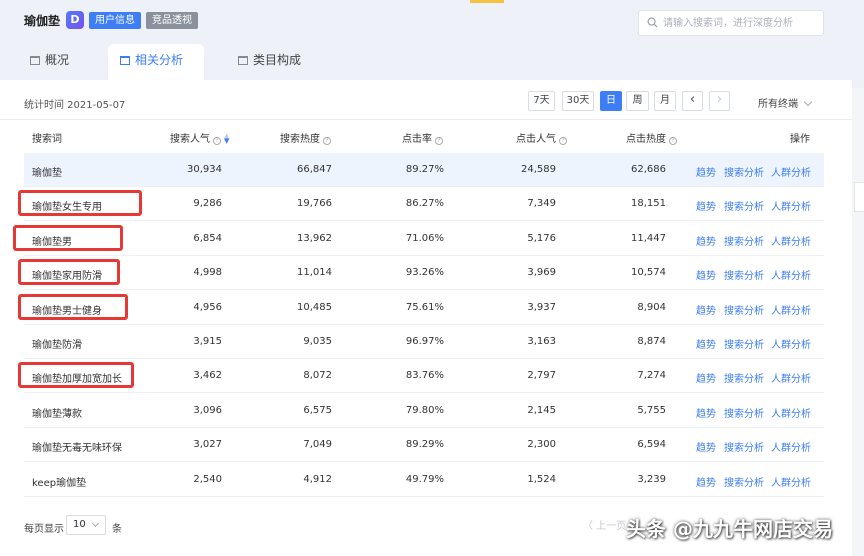 This screenshot has width=864, height=556. Describe the element at coordinates (57, 60) in the screenshot. I see `tab-label: 概况` at that location.